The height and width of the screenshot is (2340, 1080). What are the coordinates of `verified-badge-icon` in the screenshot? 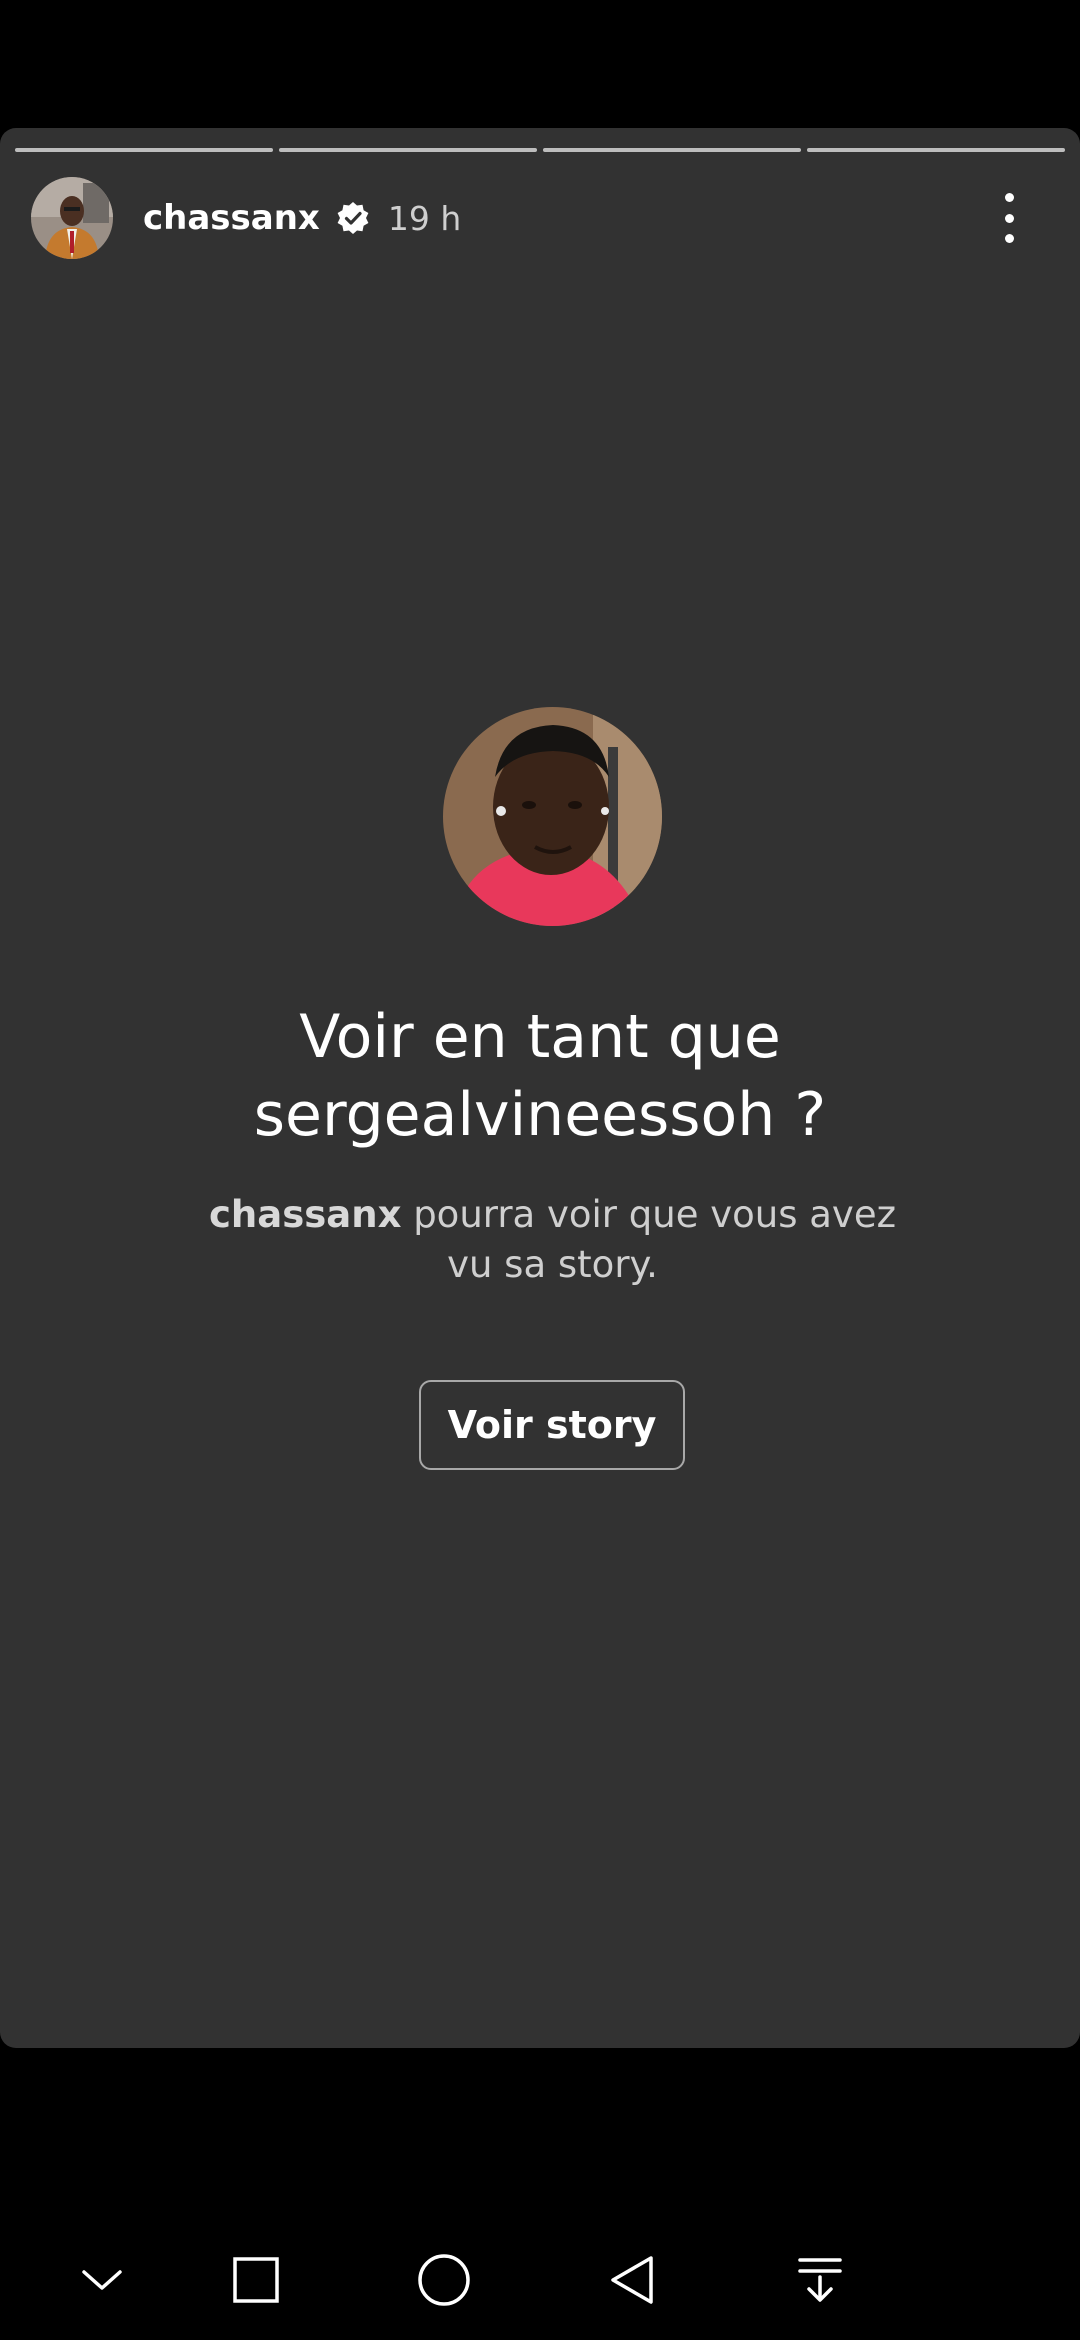 It's located at (353, 218).